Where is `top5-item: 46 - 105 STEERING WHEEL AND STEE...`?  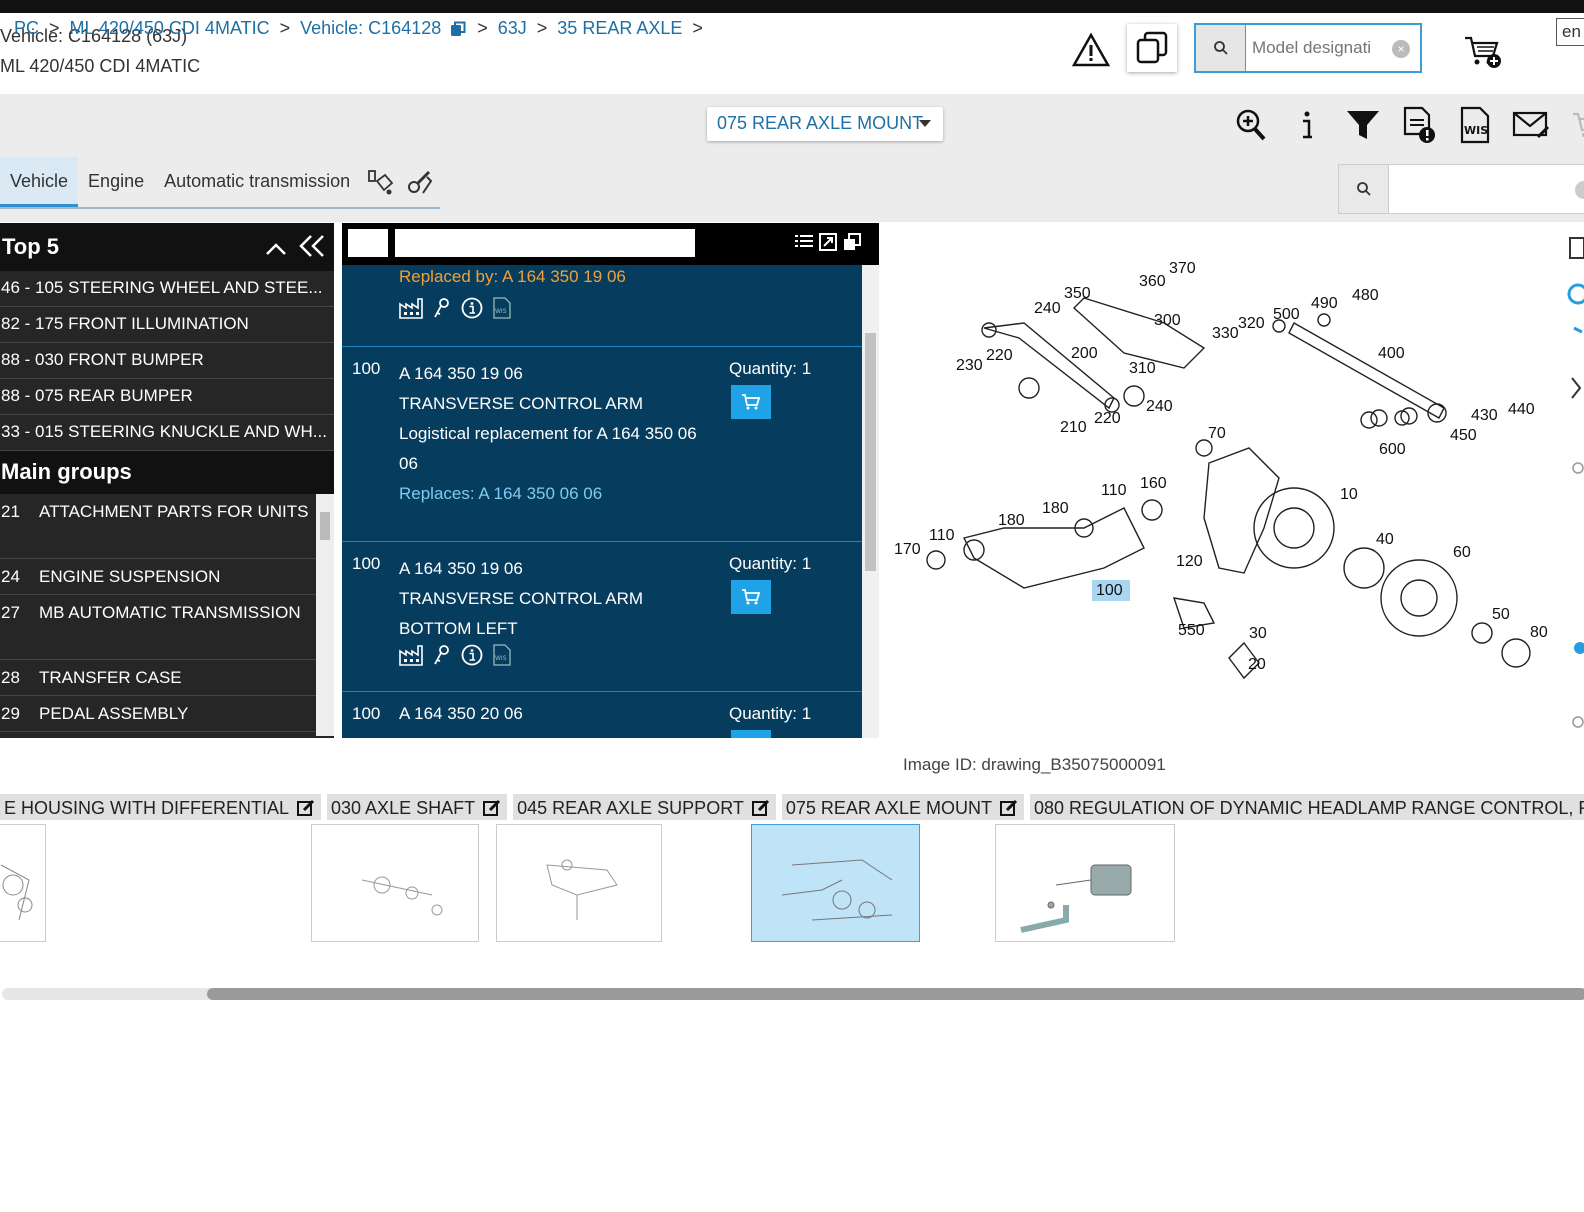
top5-item: 46 - 105 STEERING WHEEL AND STEE... is located at coordinates (167, 289).